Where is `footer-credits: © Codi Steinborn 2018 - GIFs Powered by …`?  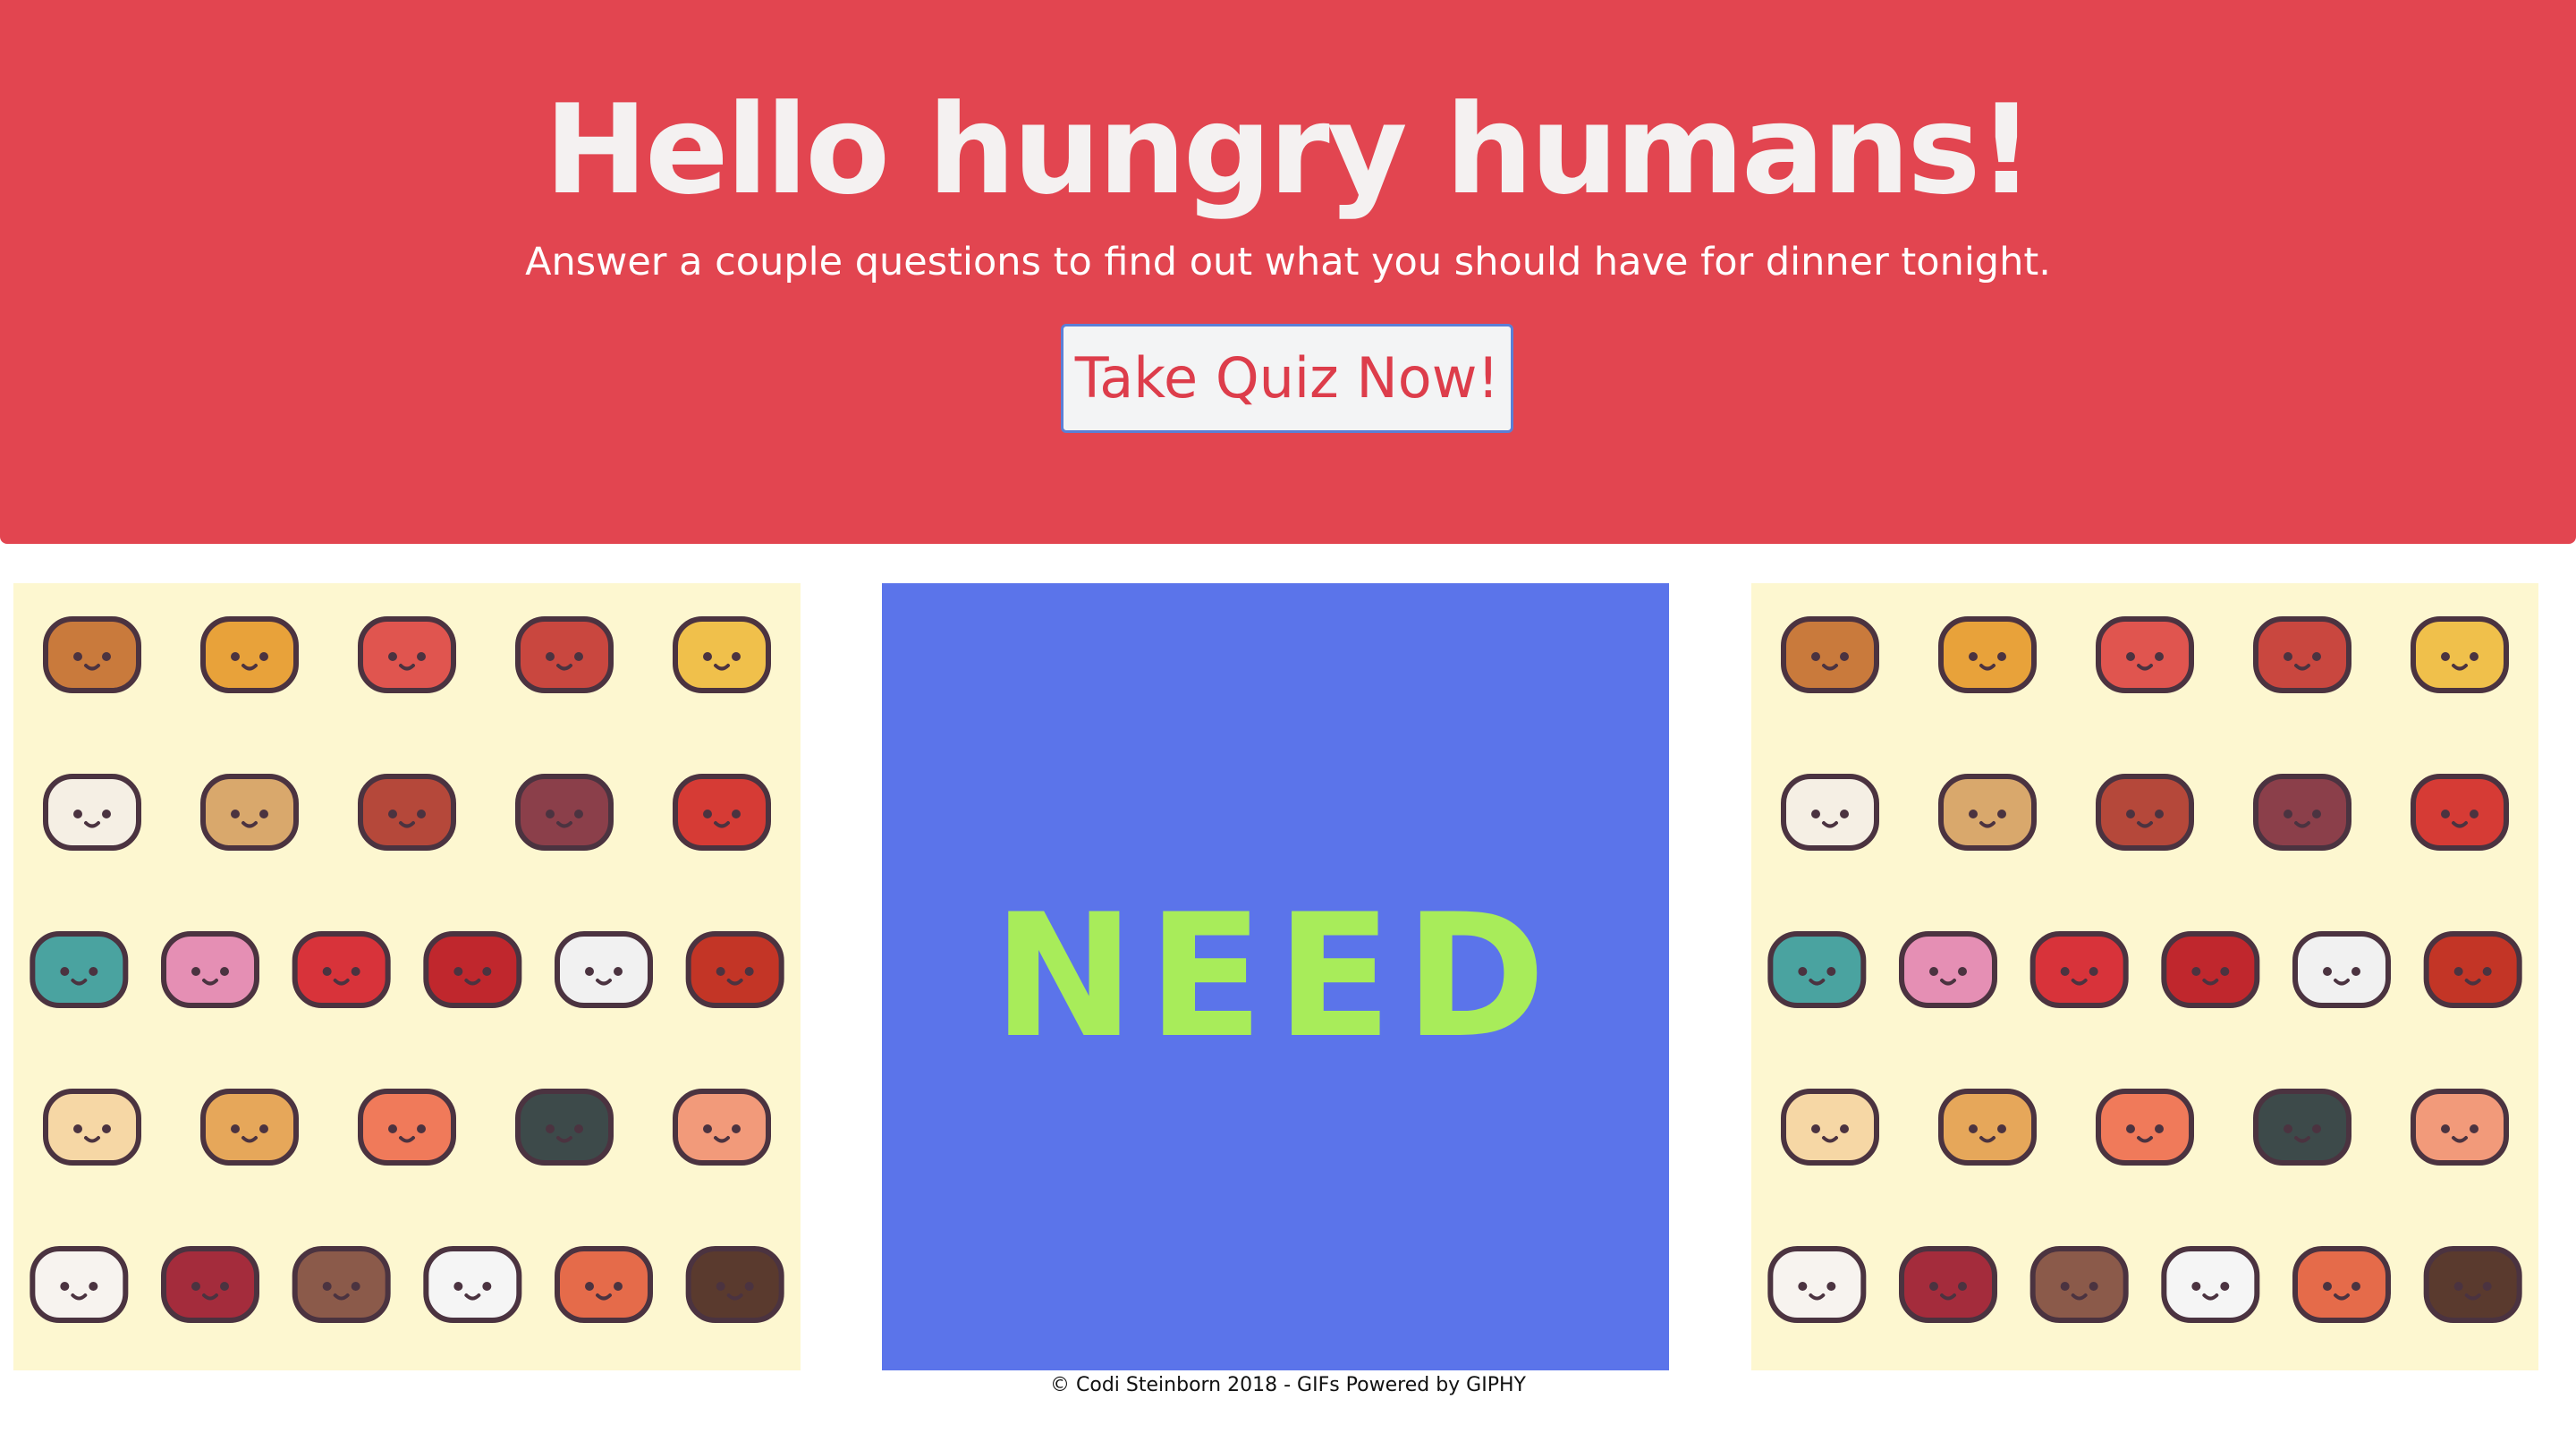
footer-credits: © Codi Steinborn 2018 - GIFs Powered by … is located at coordinates (1288, 1385).